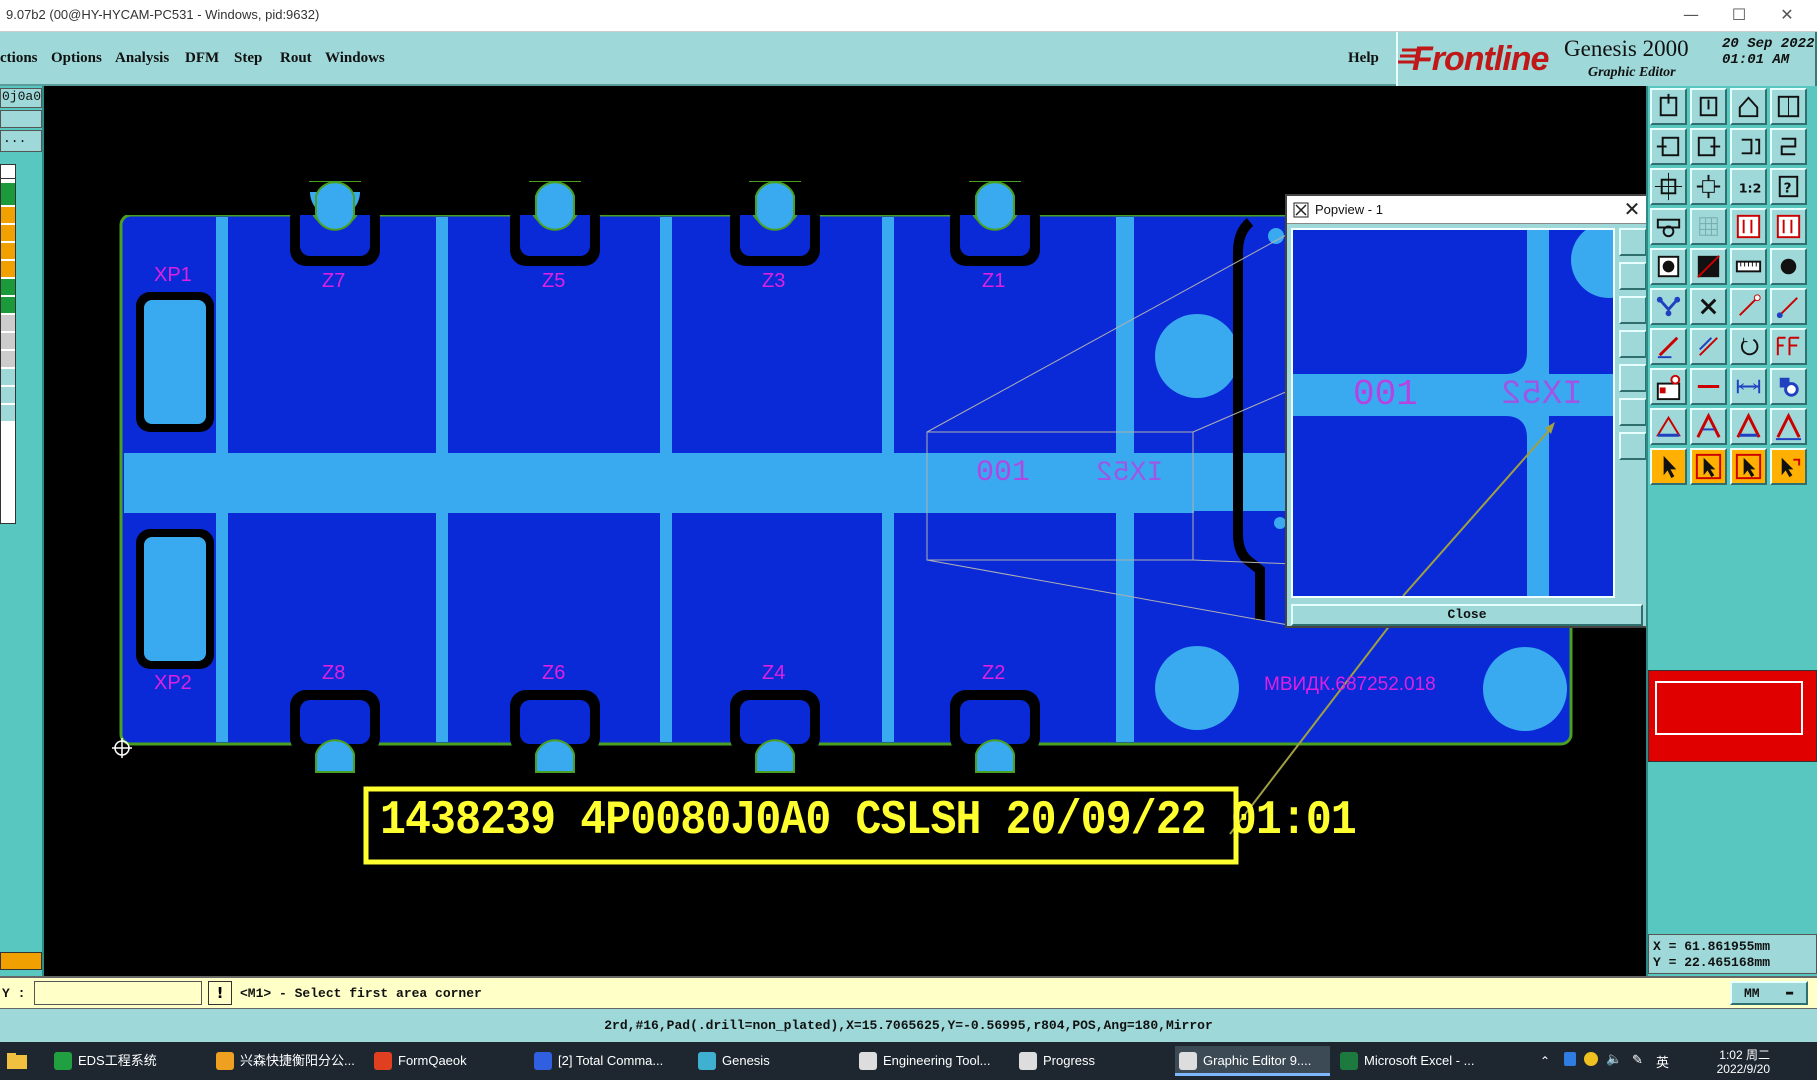 This screenshot has height=1080, width=1817. Describe the element at coordinates (1769, 993) in the screenshot. I see `units-select: MM ▬` at that location.